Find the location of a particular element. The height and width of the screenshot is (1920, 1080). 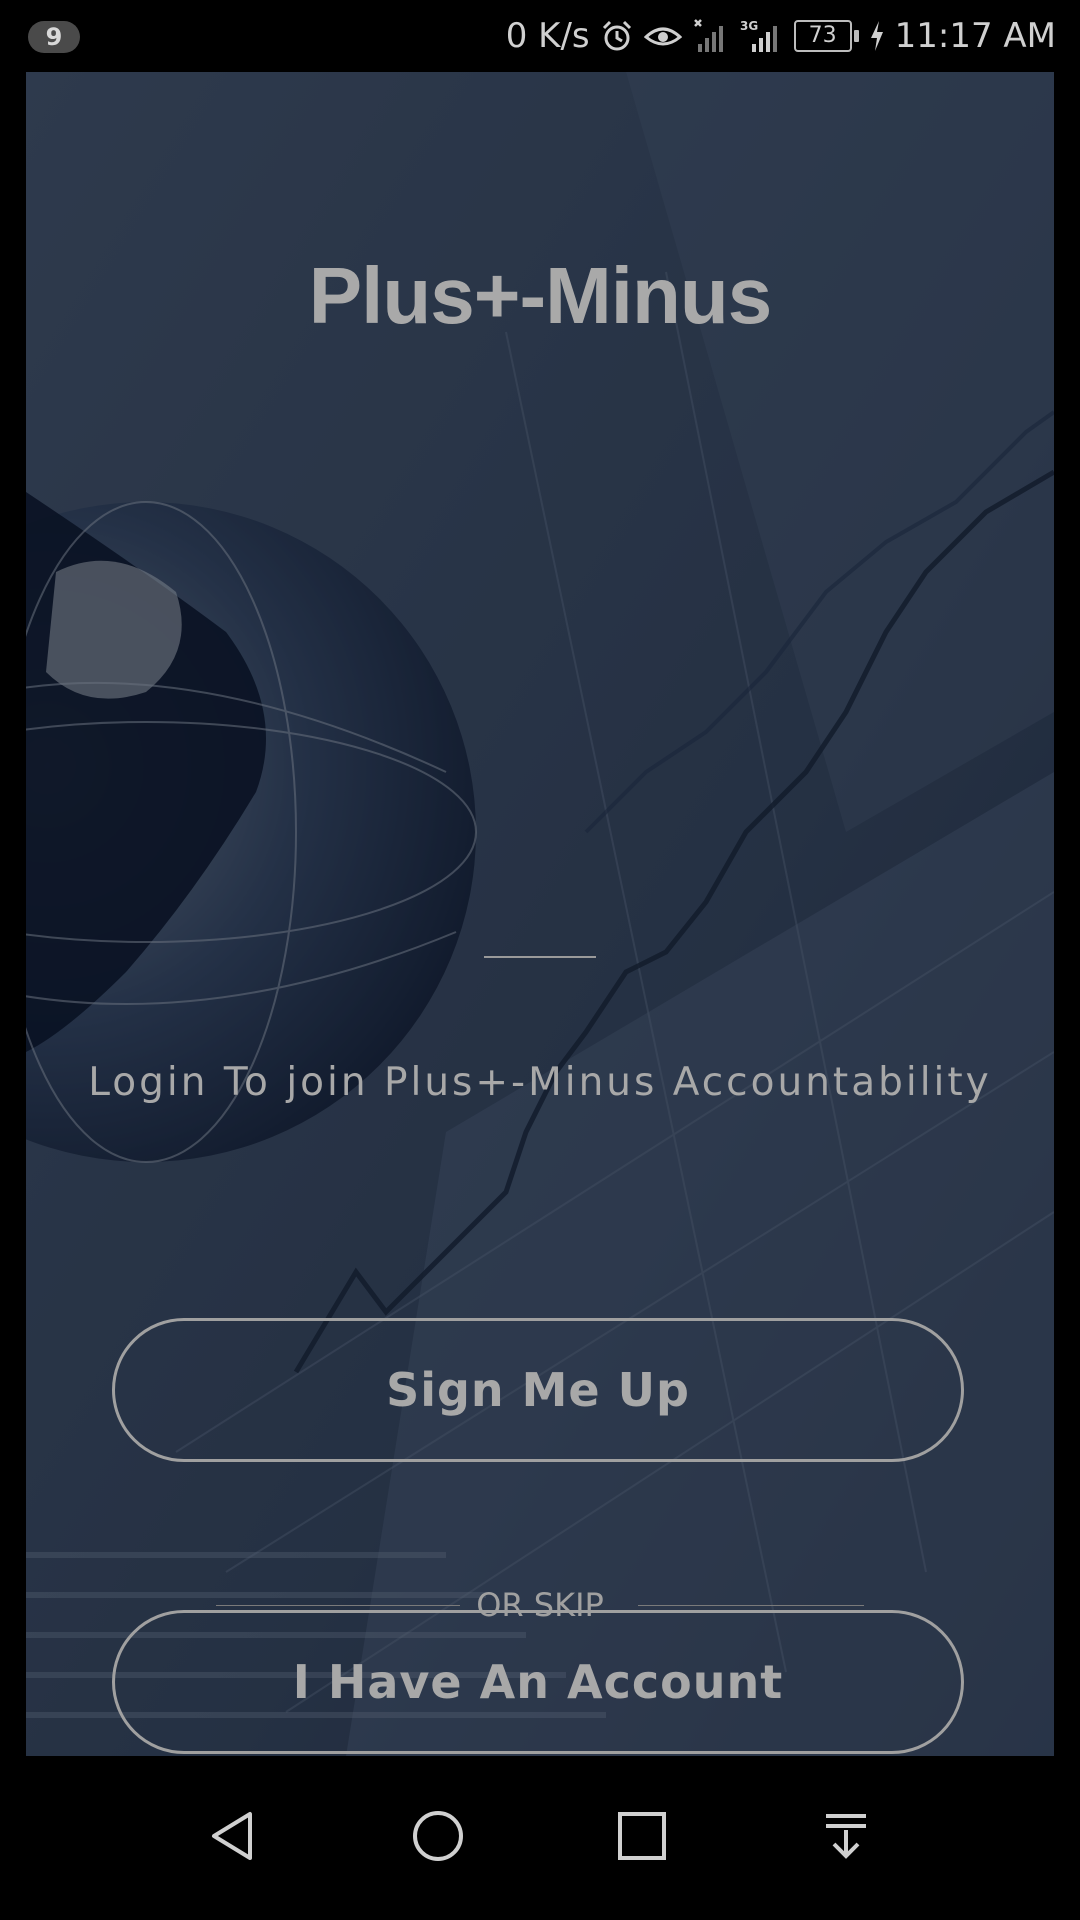

tagline: Login To join Plus+-Minus Accountability is located at coordinates (540, 1082).